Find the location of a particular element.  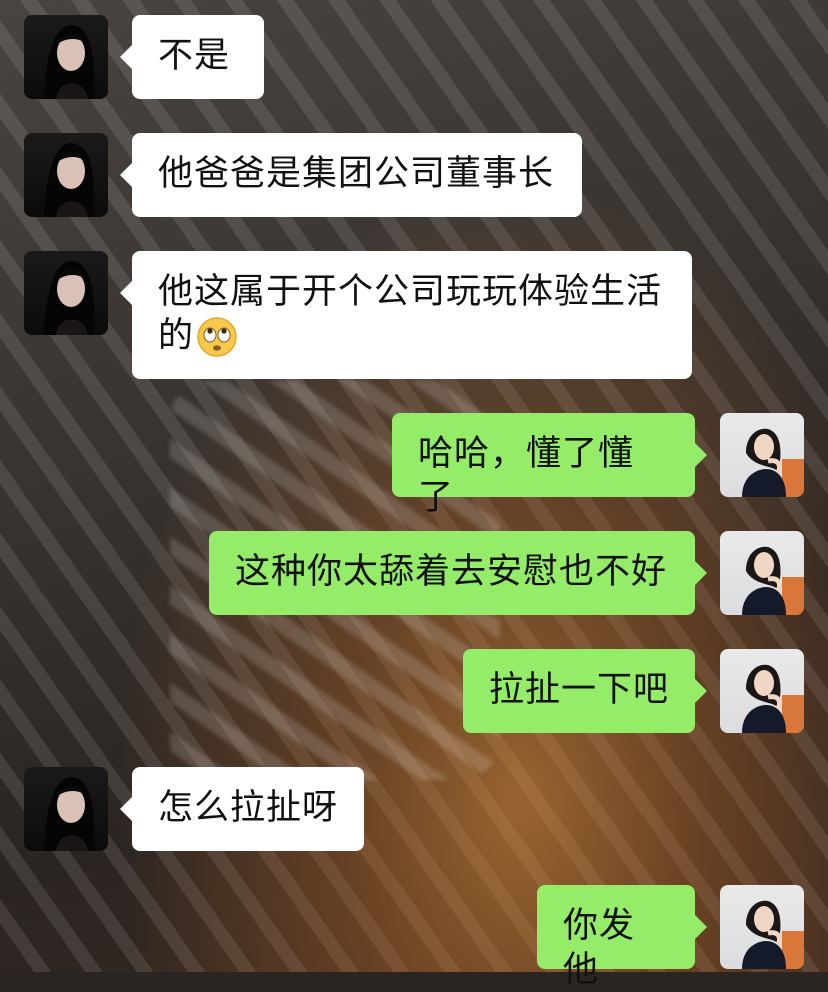

message-bubble: 你发他 is located at coordinates (622, 937).